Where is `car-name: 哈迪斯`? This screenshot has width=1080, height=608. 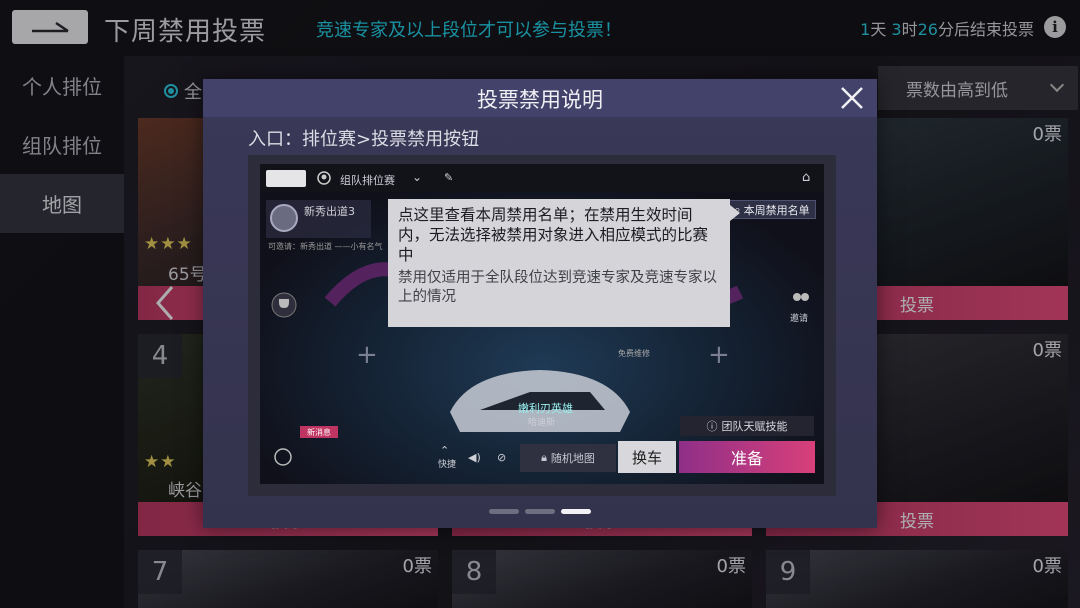
car-name: 哈迪斯 is located at coordinates (542, 423).